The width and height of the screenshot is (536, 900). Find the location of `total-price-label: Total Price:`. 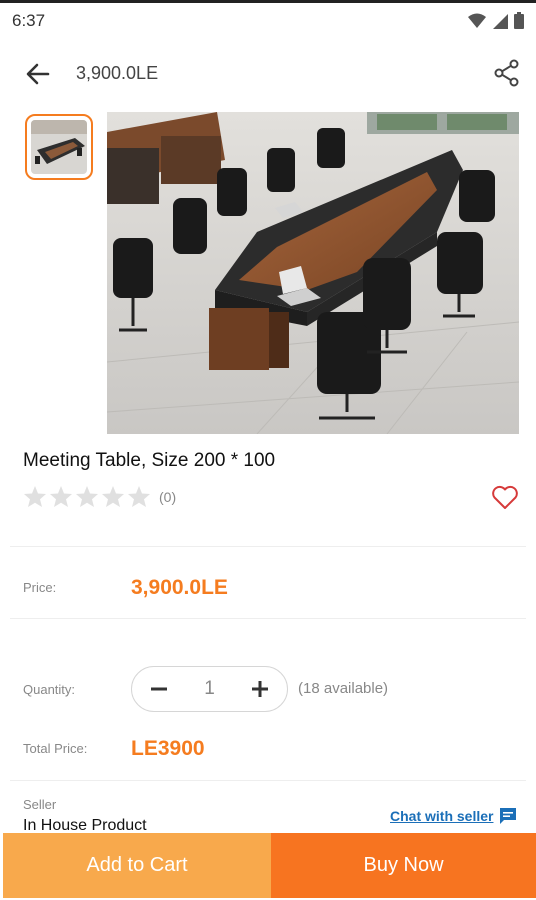

total-price-label: Total Price: is located at coordinates (55, 748).